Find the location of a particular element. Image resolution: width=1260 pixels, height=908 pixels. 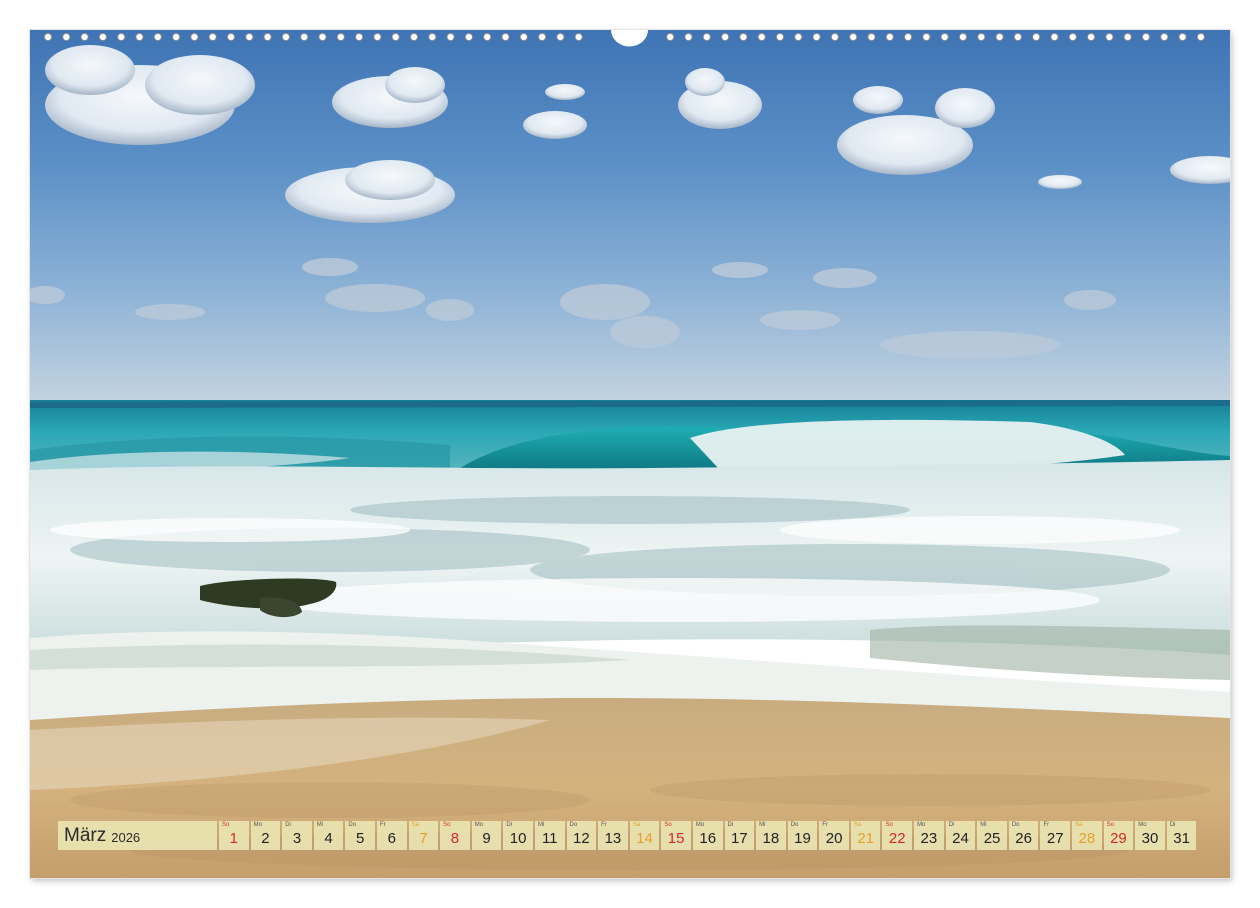

day-number: 31 is located at coordinates (1181, 838).